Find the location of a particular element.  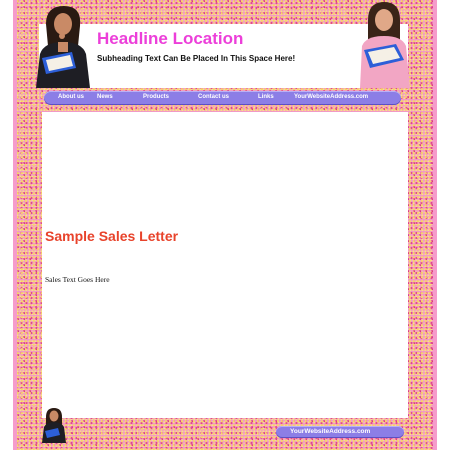

frame-left-edge is located at coordinates (15, 225).